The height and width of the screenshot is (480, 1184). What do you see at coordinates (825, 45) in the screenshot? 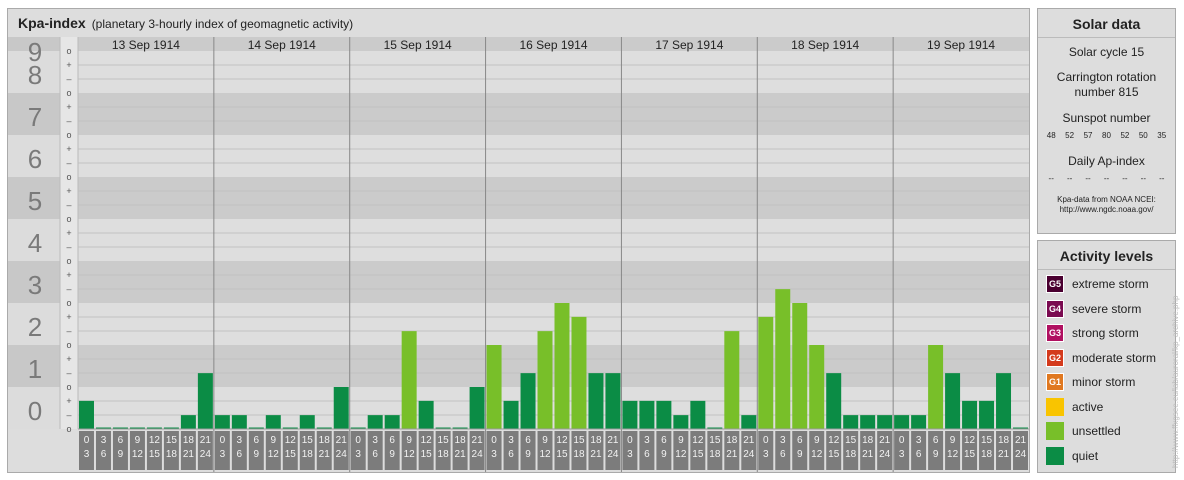
I see `day-label: 18 Sep 1914` at bounding box center [825, 45].